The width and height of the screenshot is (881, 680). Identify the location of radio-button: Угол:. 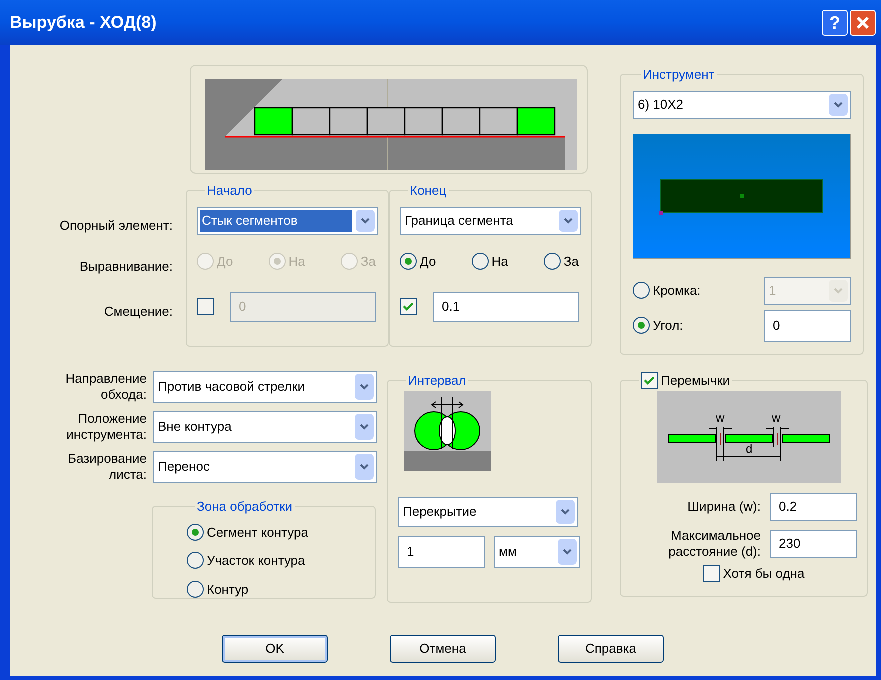
(658, 326).